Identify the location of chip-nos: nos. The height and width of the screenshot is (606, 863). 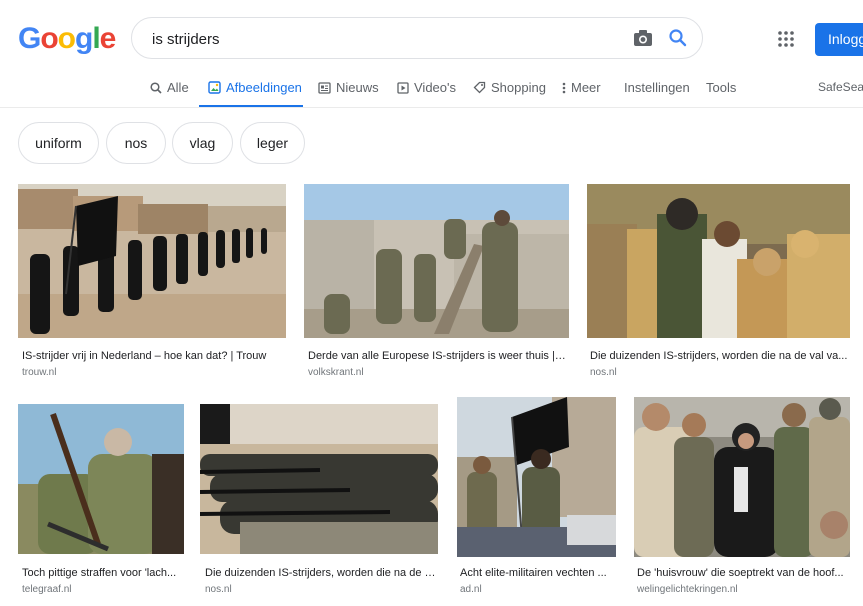
(136, 143).